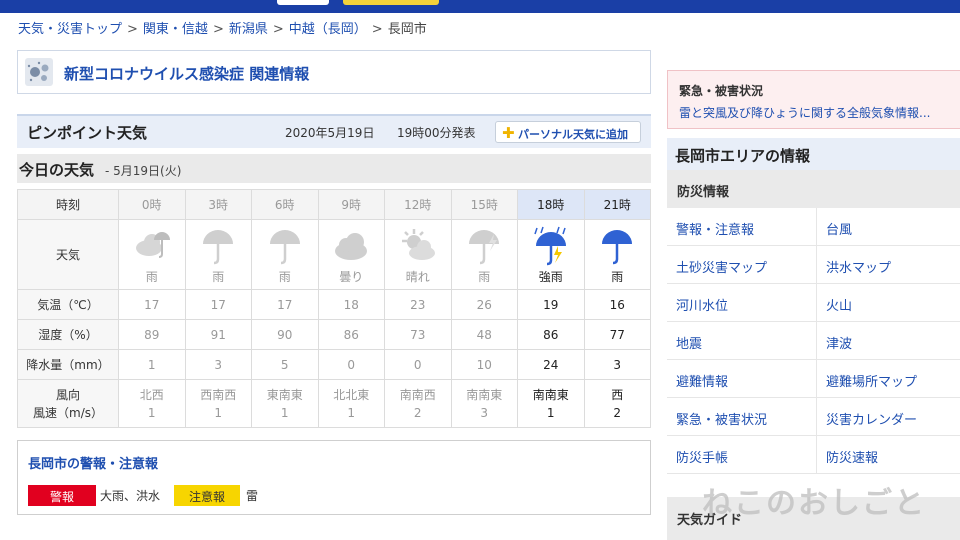 The image size is (960, 540). Describe the element at coordinates (484, 304) in the screenshot. I see `temperature-cell: 26` at that location.